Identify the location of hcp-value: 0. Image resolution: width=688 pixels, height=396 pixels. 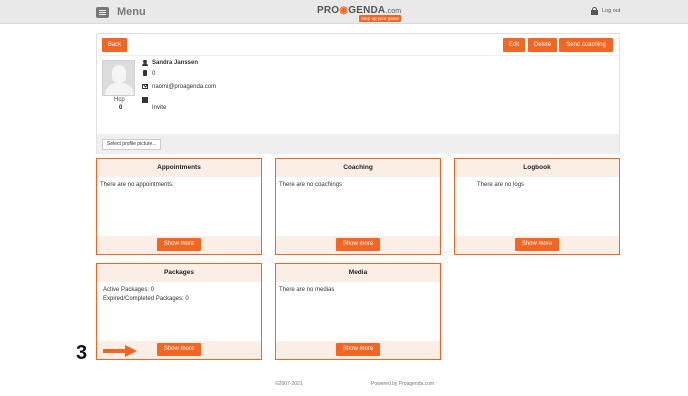
(121, 108).